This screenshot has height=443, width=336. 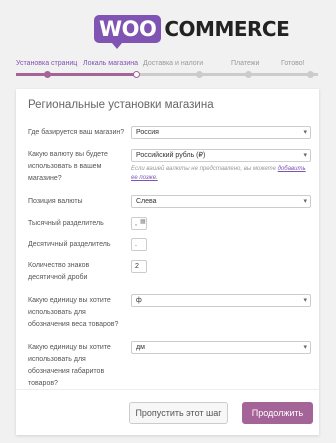 What do you see at coordinates (146, 201) in the screenshot?
I see `currency-position-value: Слева` at bounding box center [146, 201].